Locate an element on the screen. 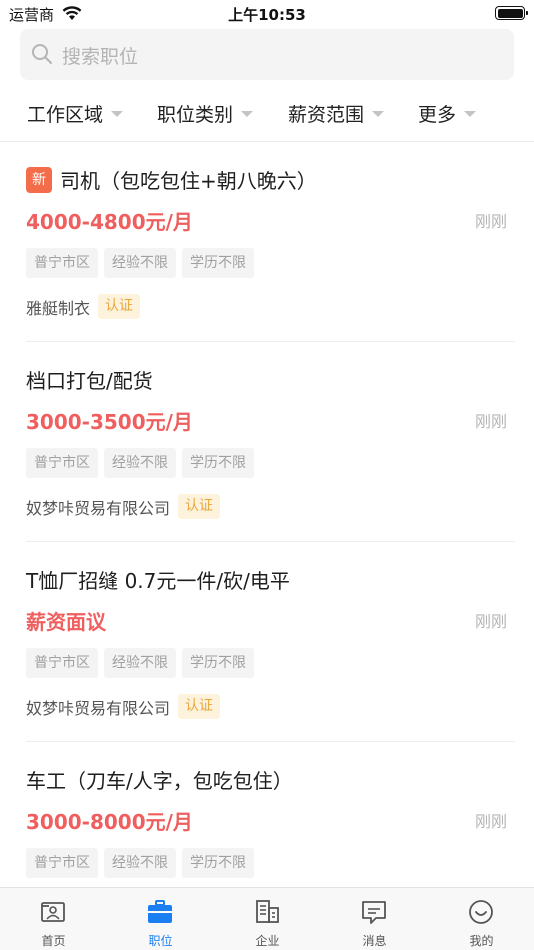  home-icon is located at coordinates (53, 912).